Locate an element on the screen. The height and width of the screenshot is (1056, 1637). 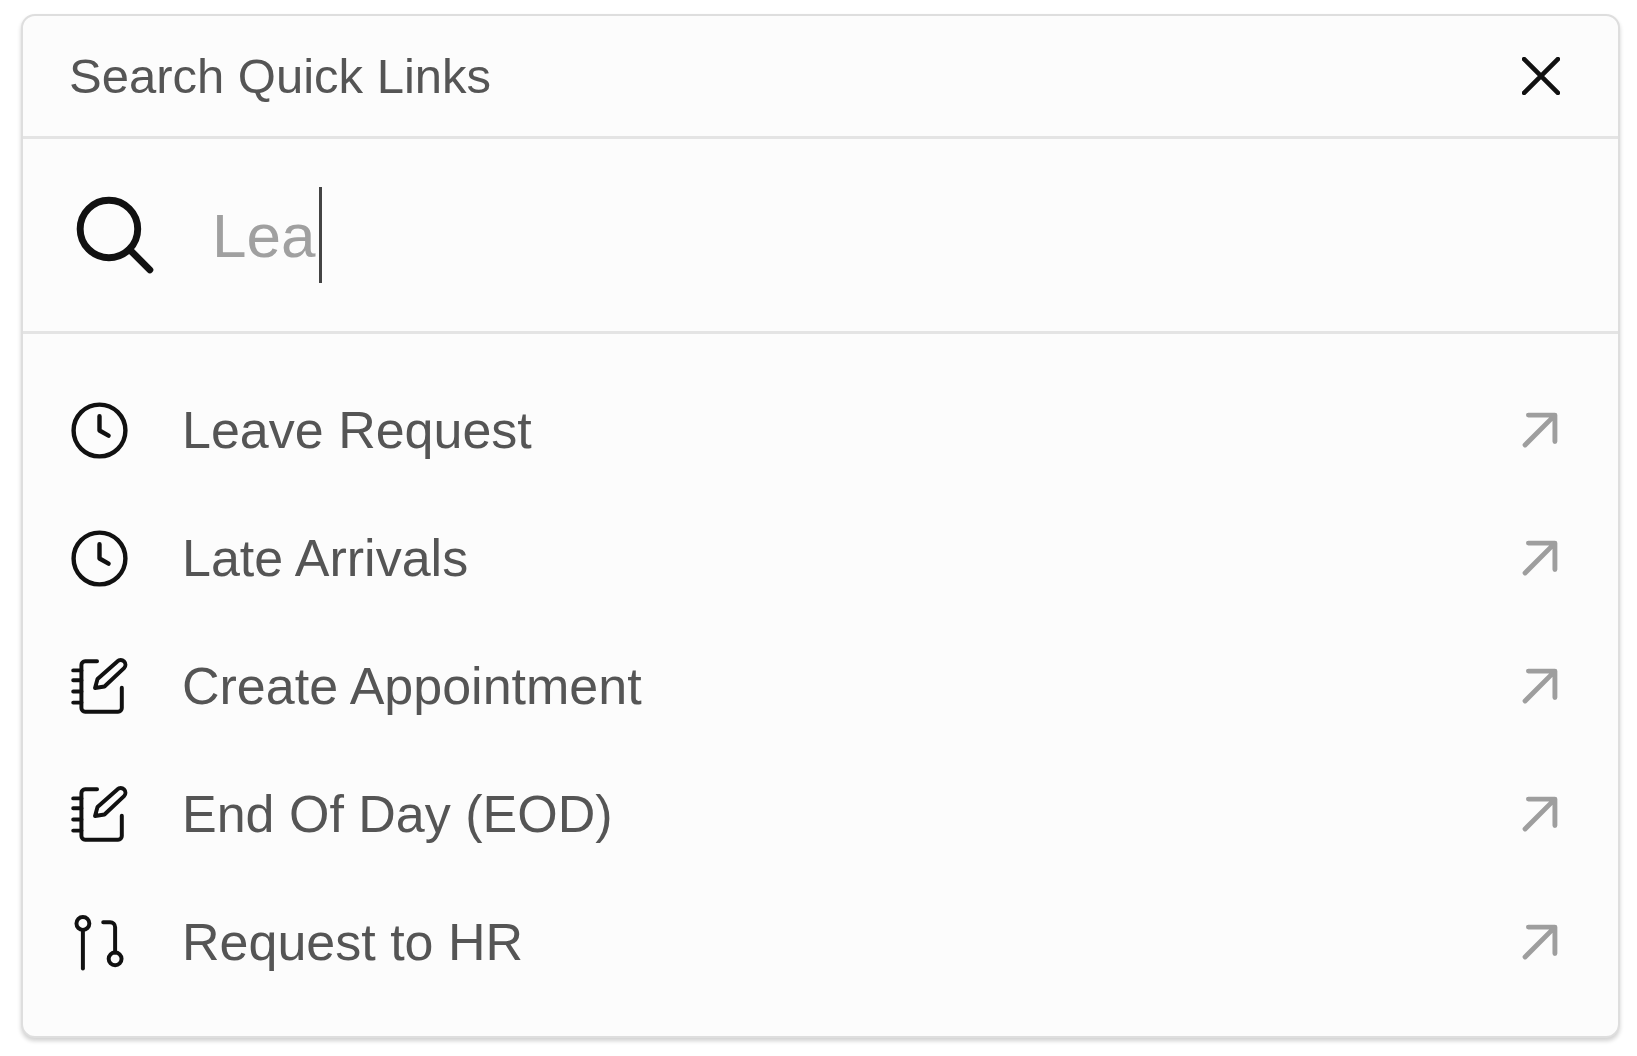
quick-link: Late Arrivals is located at coordinates (820, 558).